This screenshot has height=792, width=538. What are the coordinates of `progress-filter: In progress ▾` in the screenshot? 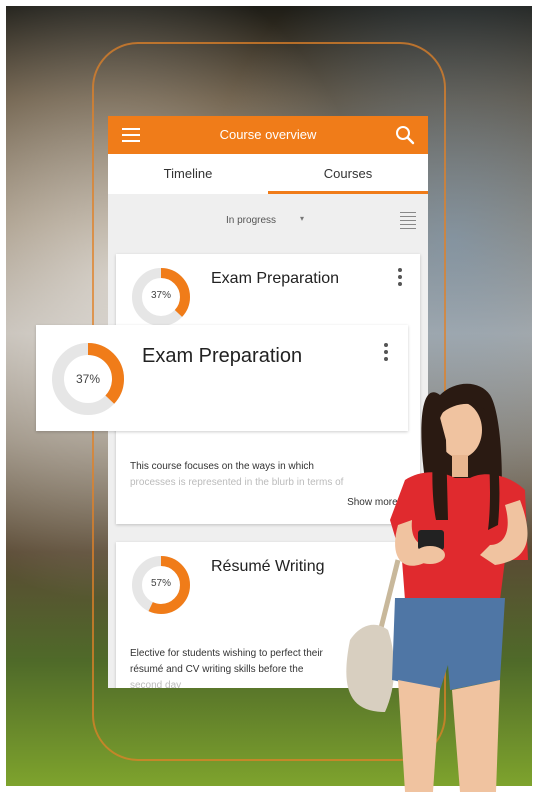 It's located at (268, 219).